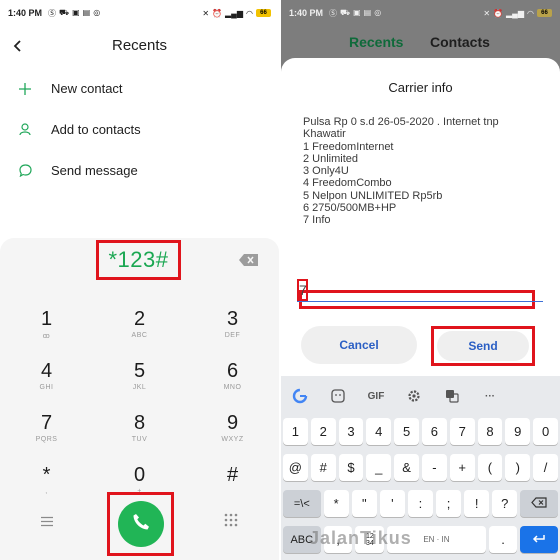 Image resolution: width=560 pixels, height=560 pixels. I want to click on keyboard-row-symbols-2: =\< * " ' : ; ! ?, so click(420, 503).